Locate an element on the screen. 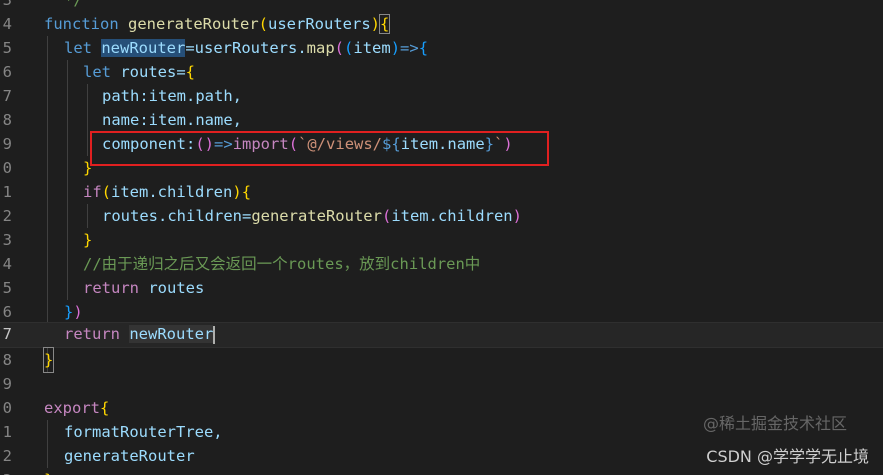  code-line: 3 */ is located at coordinates (441, 6).